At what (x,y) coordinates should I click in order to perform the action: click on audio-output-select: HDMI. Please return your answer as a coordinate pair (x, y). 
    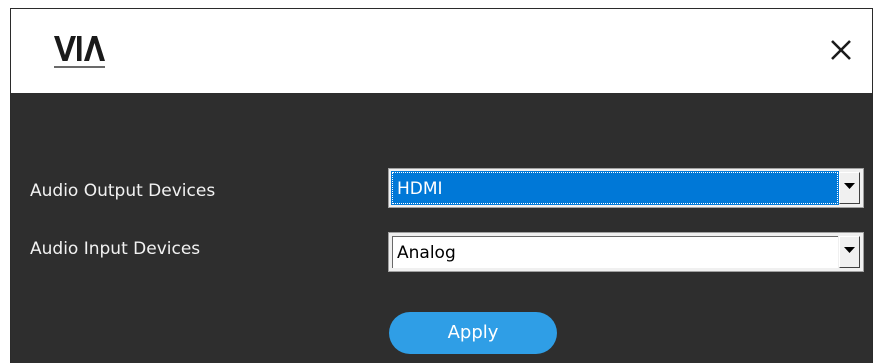
    Looking at the image, I should click on (626, 188).